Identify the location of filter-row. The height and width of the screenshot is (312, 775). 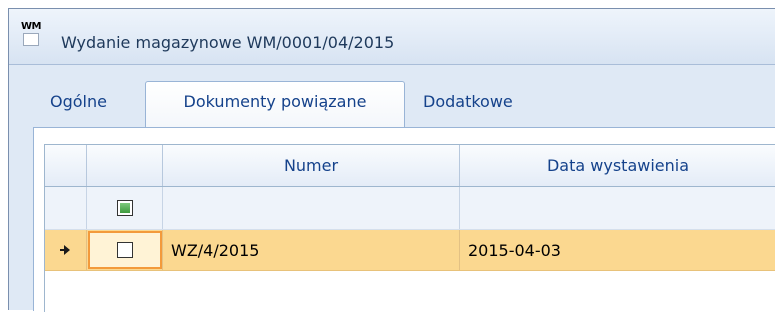
(410, 208).